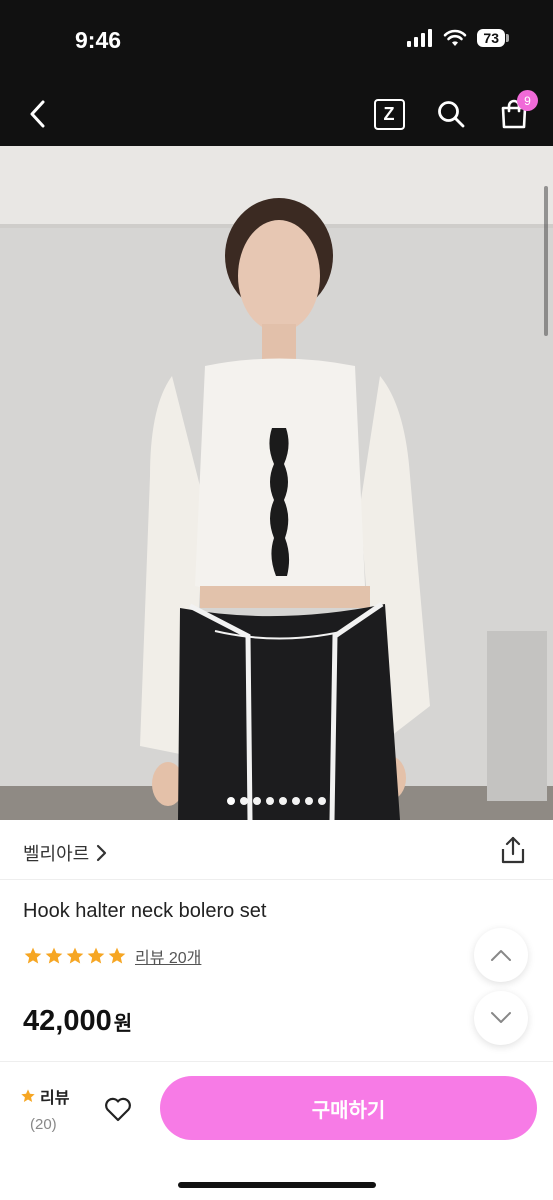 This screenshot has width=553, height=1200. What do you see at coordinates (276, 850) in the screenshot?
I see `brand-row: 벨리아르` at bounding box center [276, 850].